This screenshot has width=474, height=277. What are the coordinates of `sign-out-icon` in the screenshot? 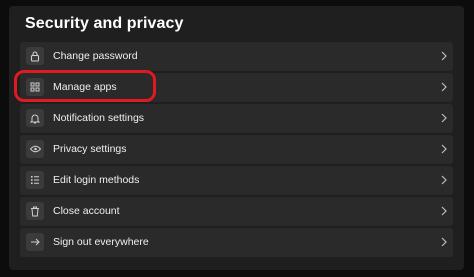 It's located at (35, 242).